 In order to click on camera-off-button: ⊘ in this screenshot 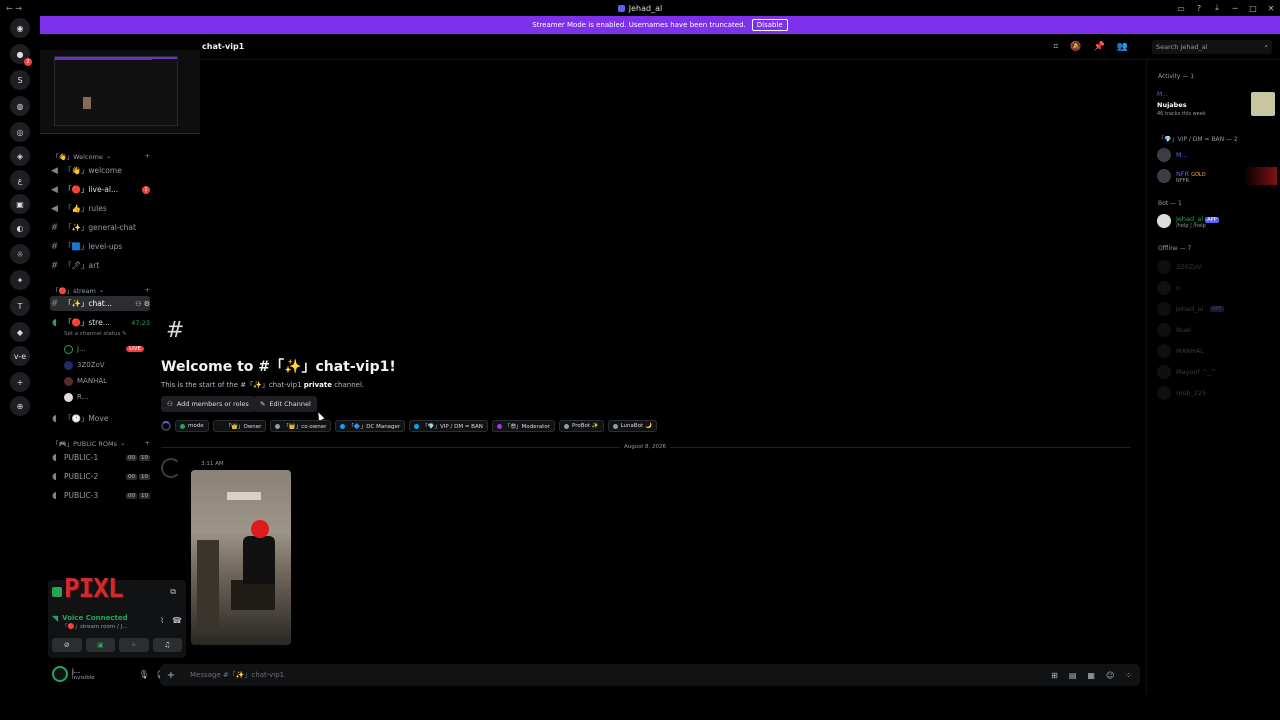, I will do `click(67, 645)`.